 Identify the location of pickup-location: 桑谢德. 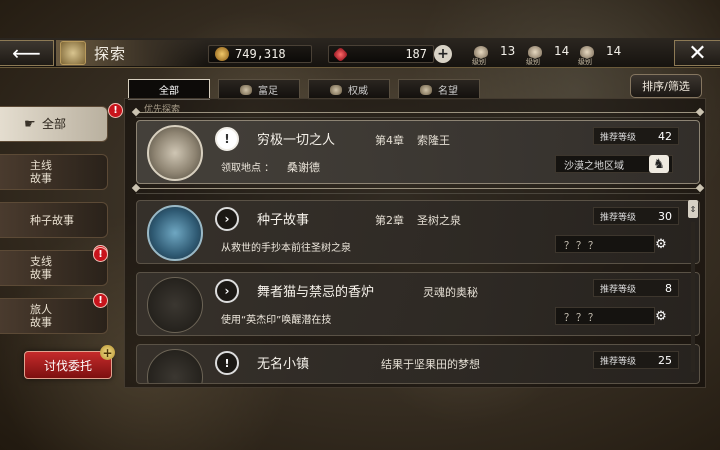
(303, 167).